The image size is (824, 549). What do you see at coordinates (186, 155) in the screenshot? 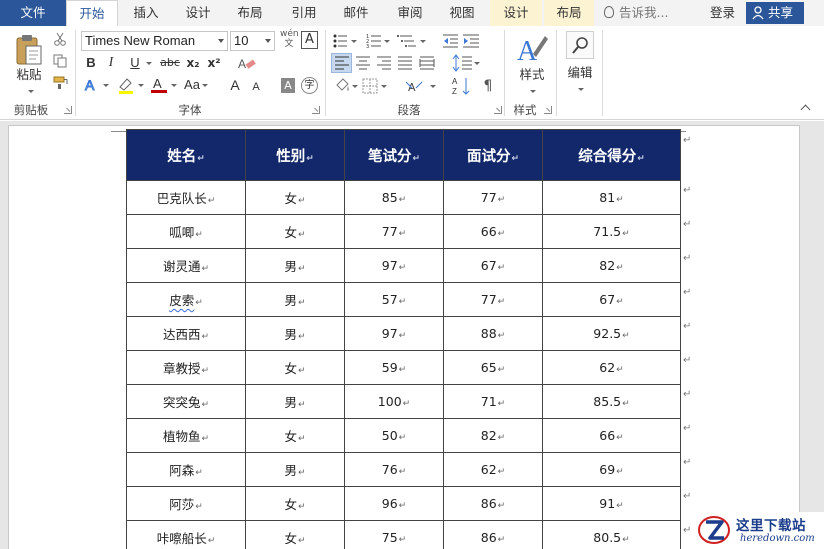
I see `header-cell: 姓名↵` at bounding box center [186, 155].